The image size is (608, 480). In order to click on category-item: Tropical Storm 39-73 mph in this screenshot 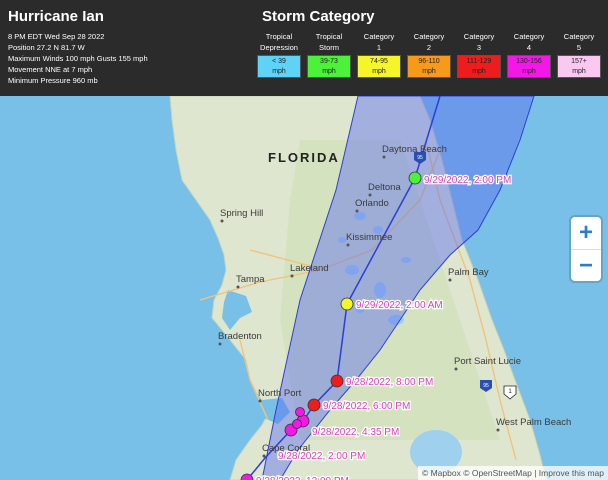, I will do `click(329, 54)`.